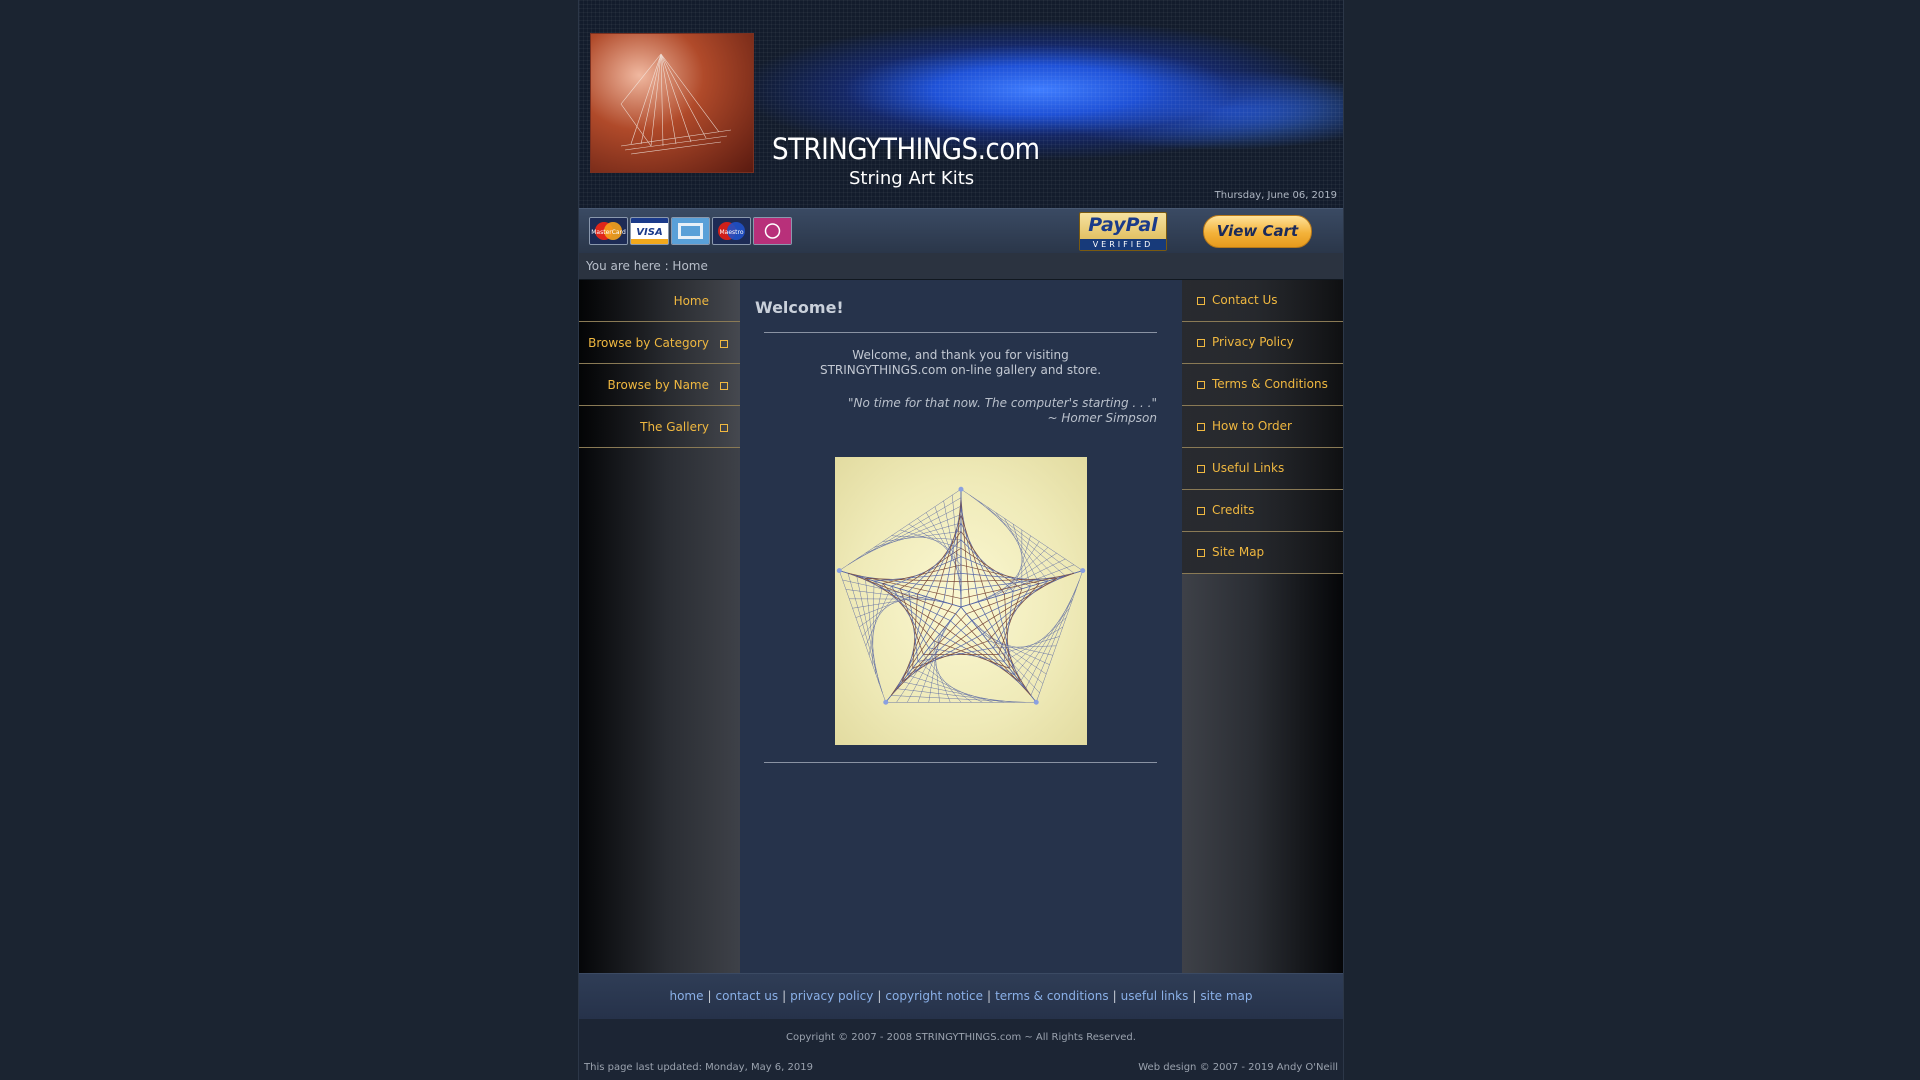 The image size is (1920, 1080). I want to click on nav-item-label: Privacy Policy, so click(1253, 342).